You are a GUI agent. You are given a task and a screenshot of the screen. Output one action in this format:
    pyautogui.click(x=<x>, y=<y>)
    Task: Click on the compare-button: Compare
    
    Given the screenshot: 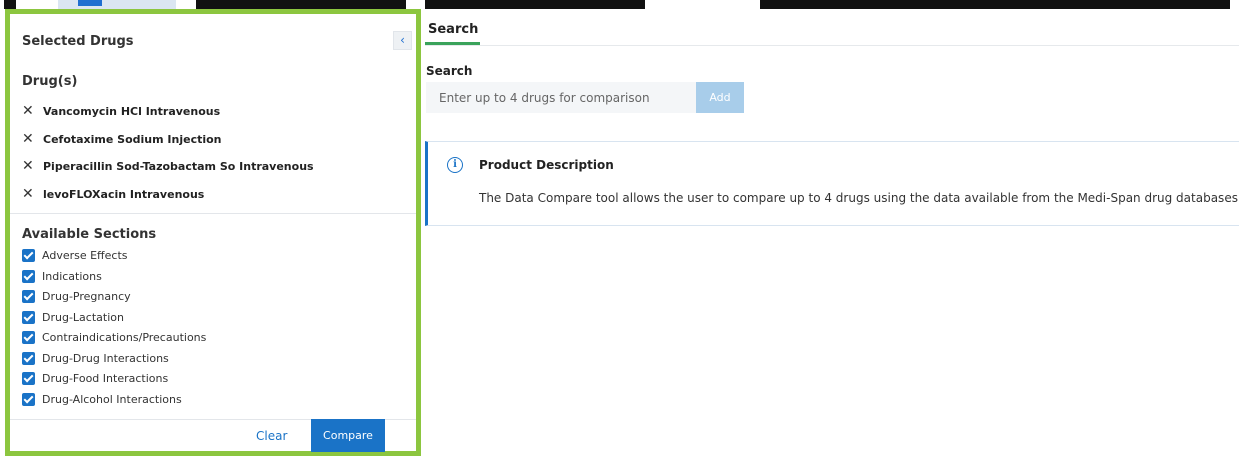 What is the action you would take?
    pyautogui.click(x=348, y=435)
    